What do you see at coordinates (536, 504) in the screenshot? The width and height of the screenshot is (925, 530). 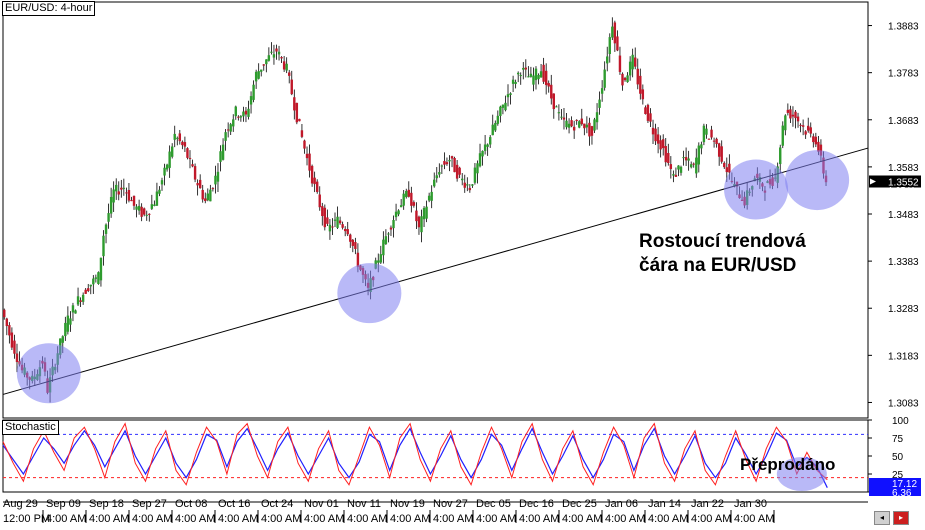 I see `x-date-label: Dec 16` at bounding box center [536, 504].